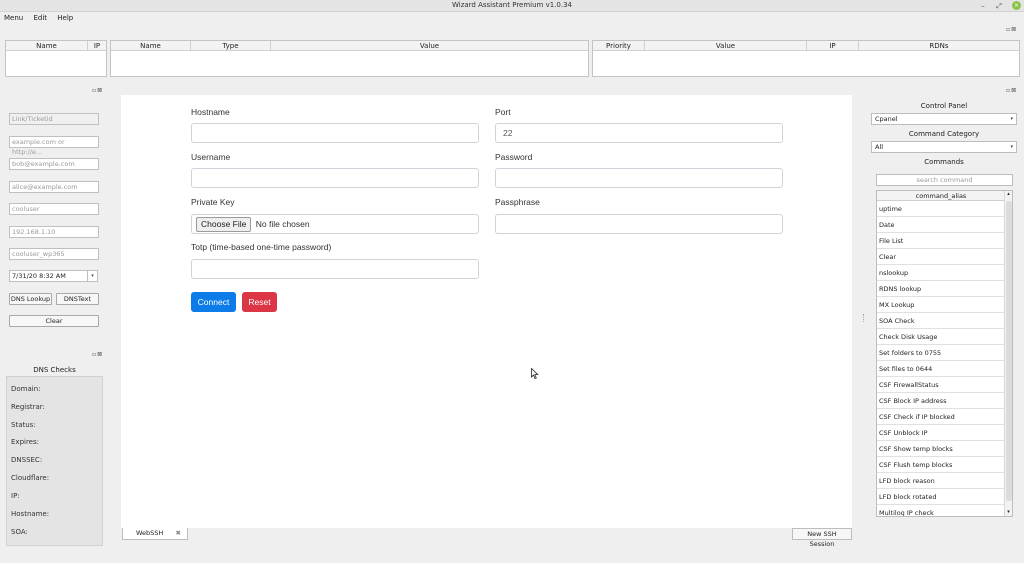  Describe the element at coordinates (941, 481) in the screenshot. I see `command-list-item: LFD block reason` at that location.